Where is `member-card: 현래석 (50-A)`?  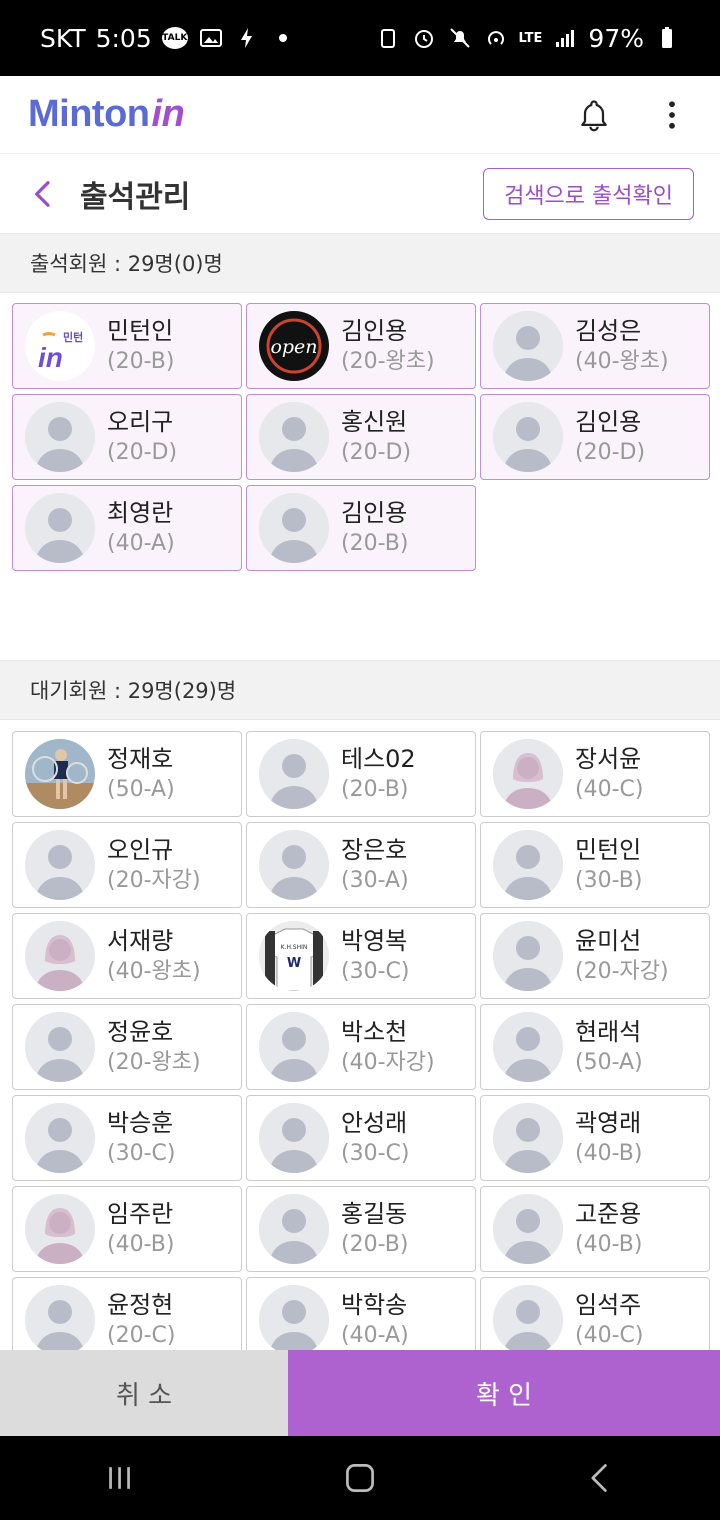 member-card: 현래석 (50-A) is located at coordinates (595, 1047).